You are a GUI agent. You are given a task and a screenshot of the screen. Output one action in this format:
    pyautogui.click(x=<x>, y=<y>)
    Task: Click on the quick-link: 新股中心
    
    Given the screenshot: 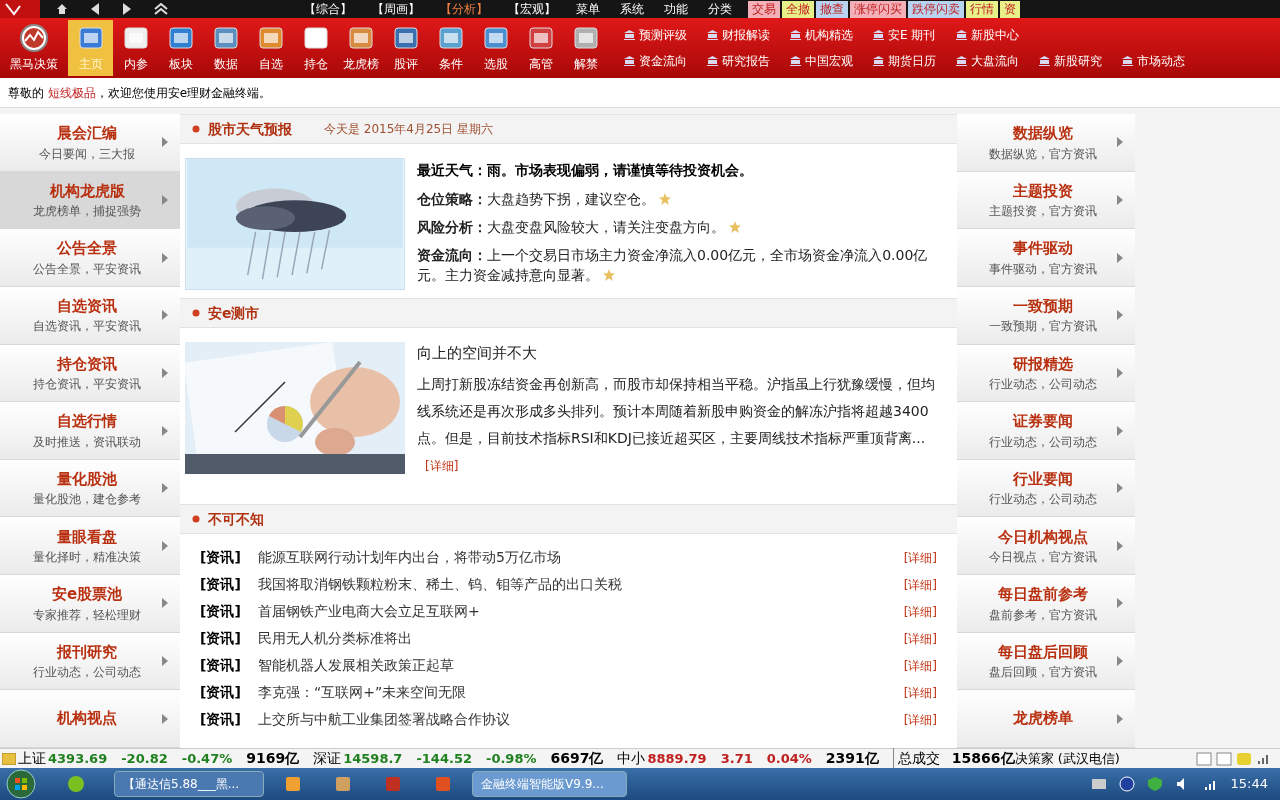 What is the action you would take?
    pyautogui.click(x=997, y=35)
    